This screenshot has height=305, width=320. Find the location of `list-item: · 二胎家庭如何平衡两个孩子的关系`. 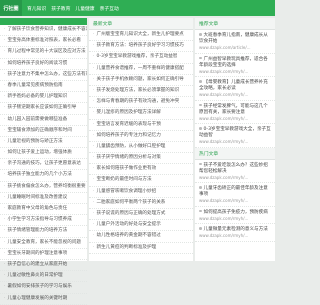

list-item: · 二胎家庭如何平衡两个孩子的关系 is located at coordinates (141, 203).